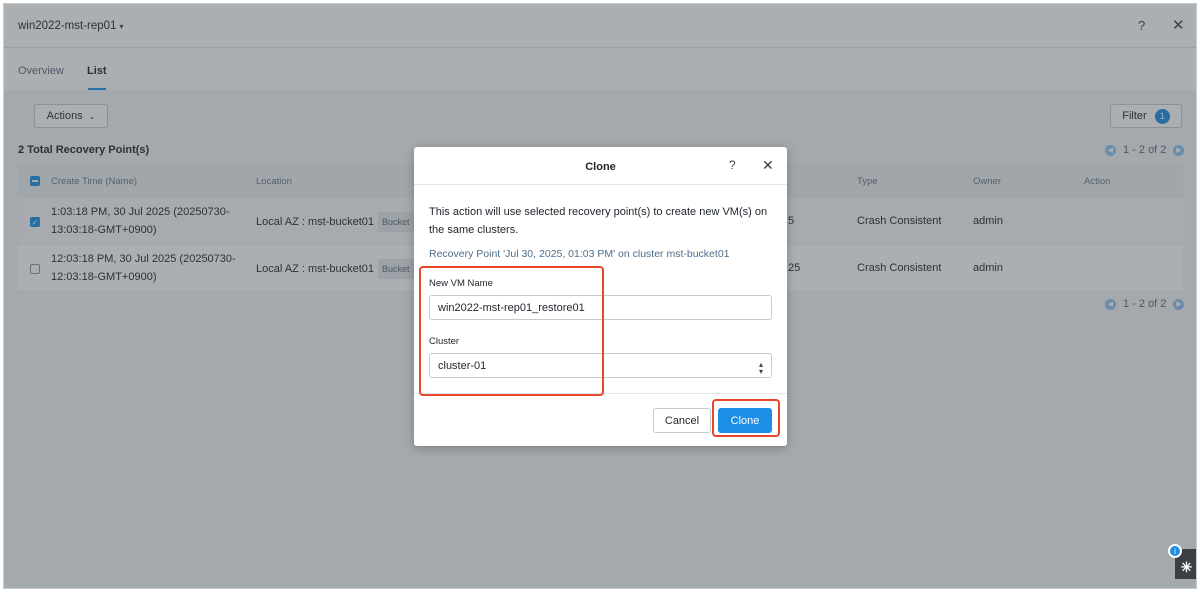 The height and width of the screenshot is (591, 1200). I want to click on highlight-box-form, so click(511, 331).